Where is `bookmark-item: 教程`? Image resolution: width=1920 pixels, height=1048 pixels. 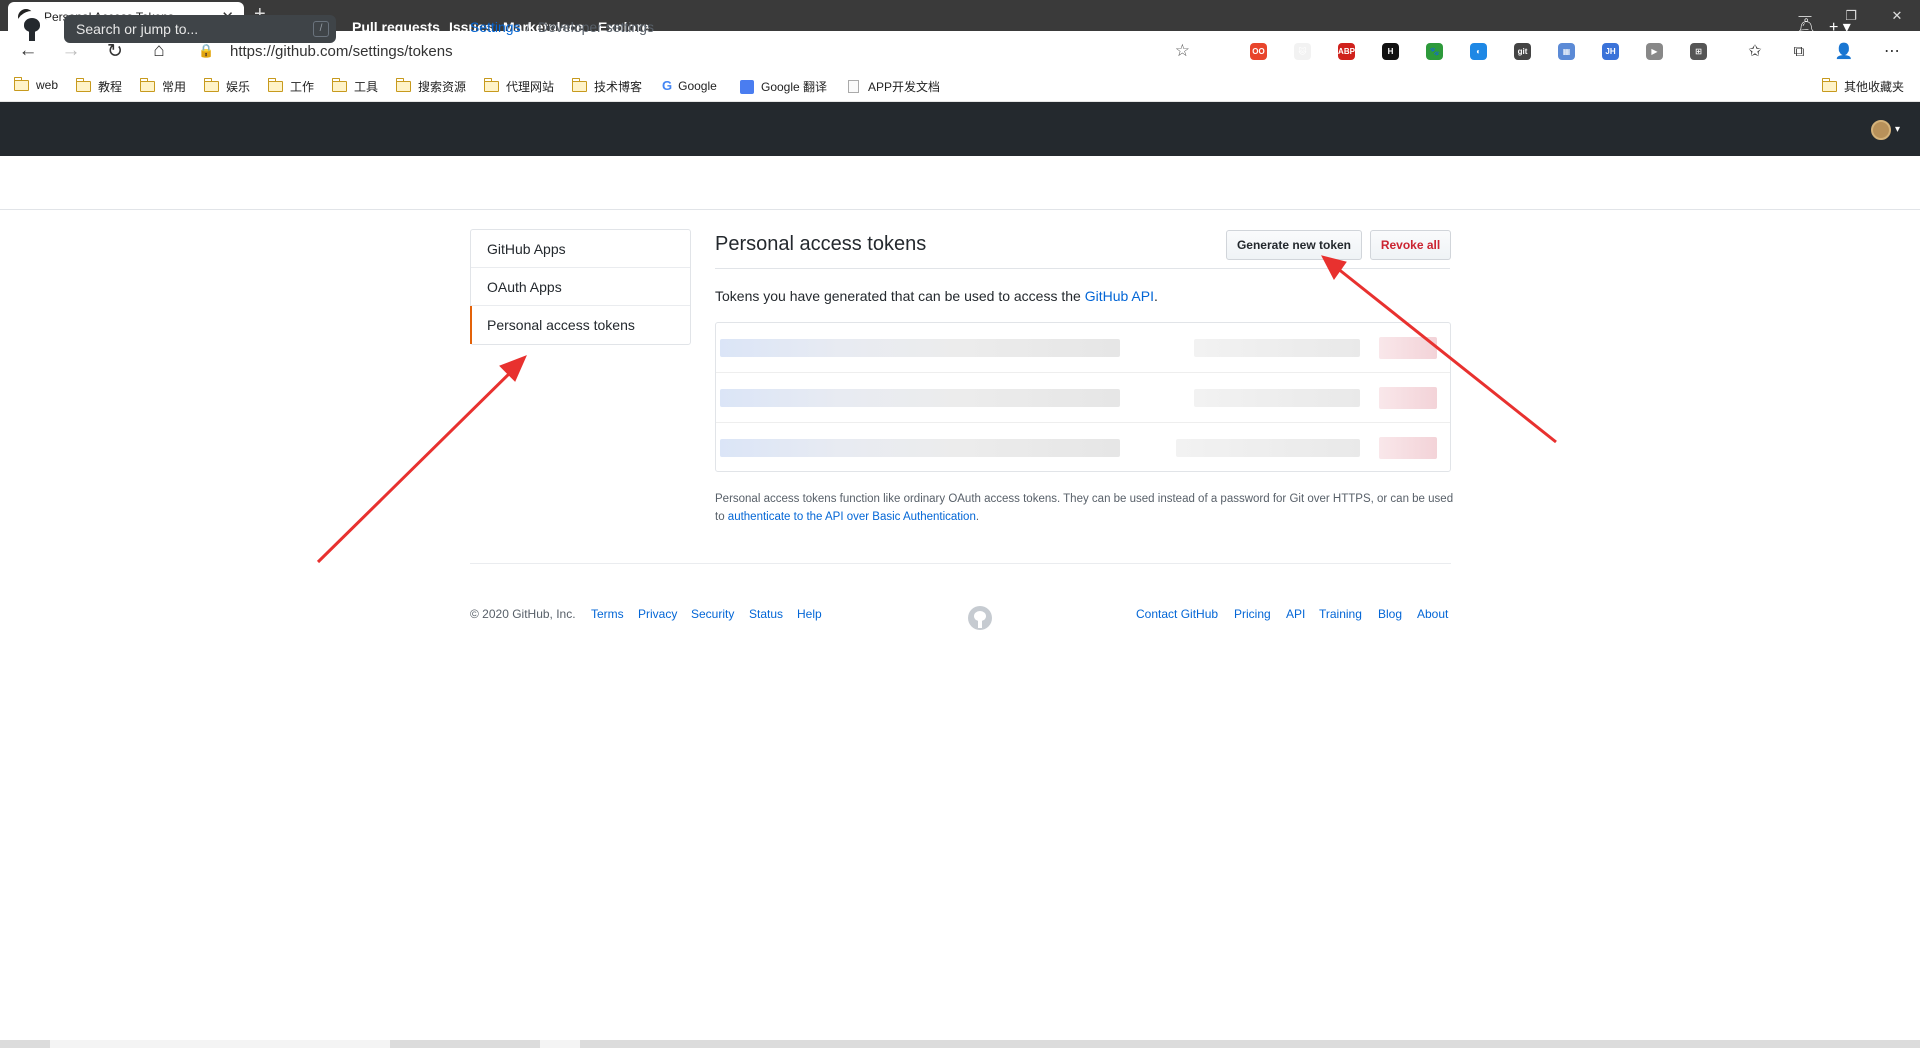
bookmark-item: 教程 is located at coordinates (99, 86).